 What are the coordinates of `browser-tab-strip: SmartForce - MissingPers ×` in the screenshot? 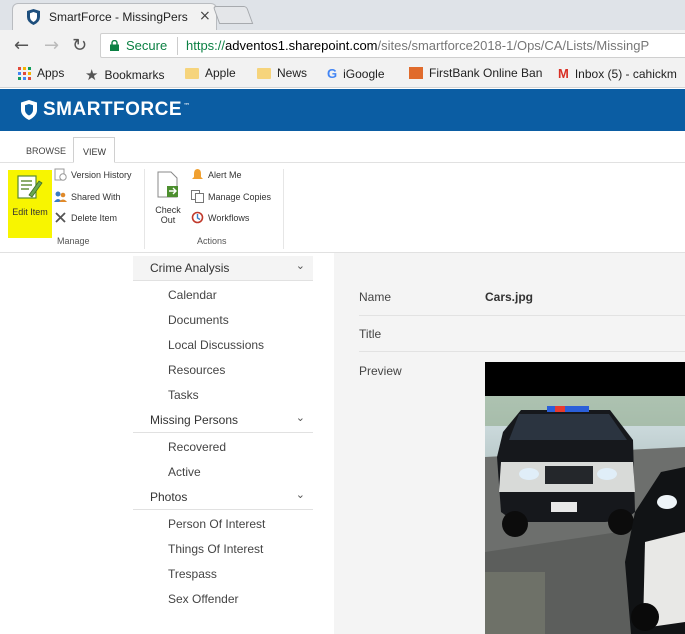 It's located at (342, 15).